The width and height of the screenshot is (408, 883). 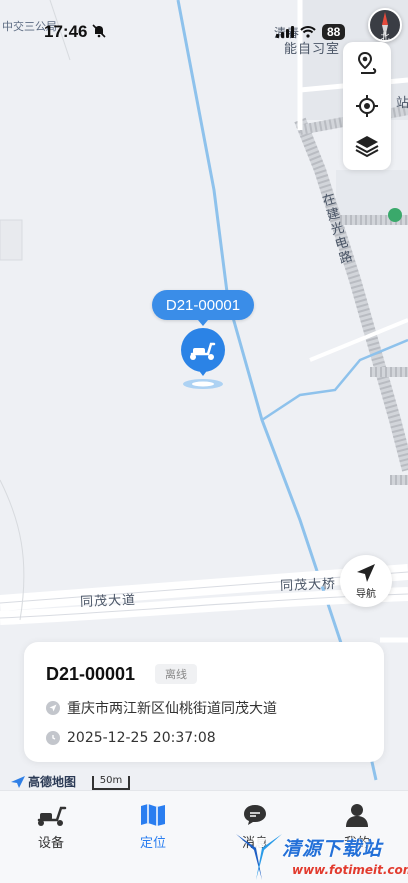 What do you see at coordinates (51, 827) in the screenshot?
I see `tab-devices: 设备` at bounding box center [51, 827].